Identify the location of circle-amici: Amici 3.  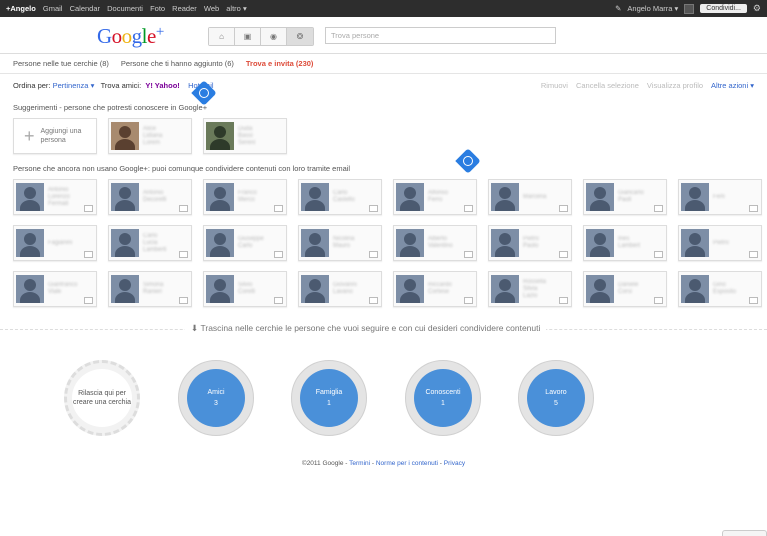
(216, 398).